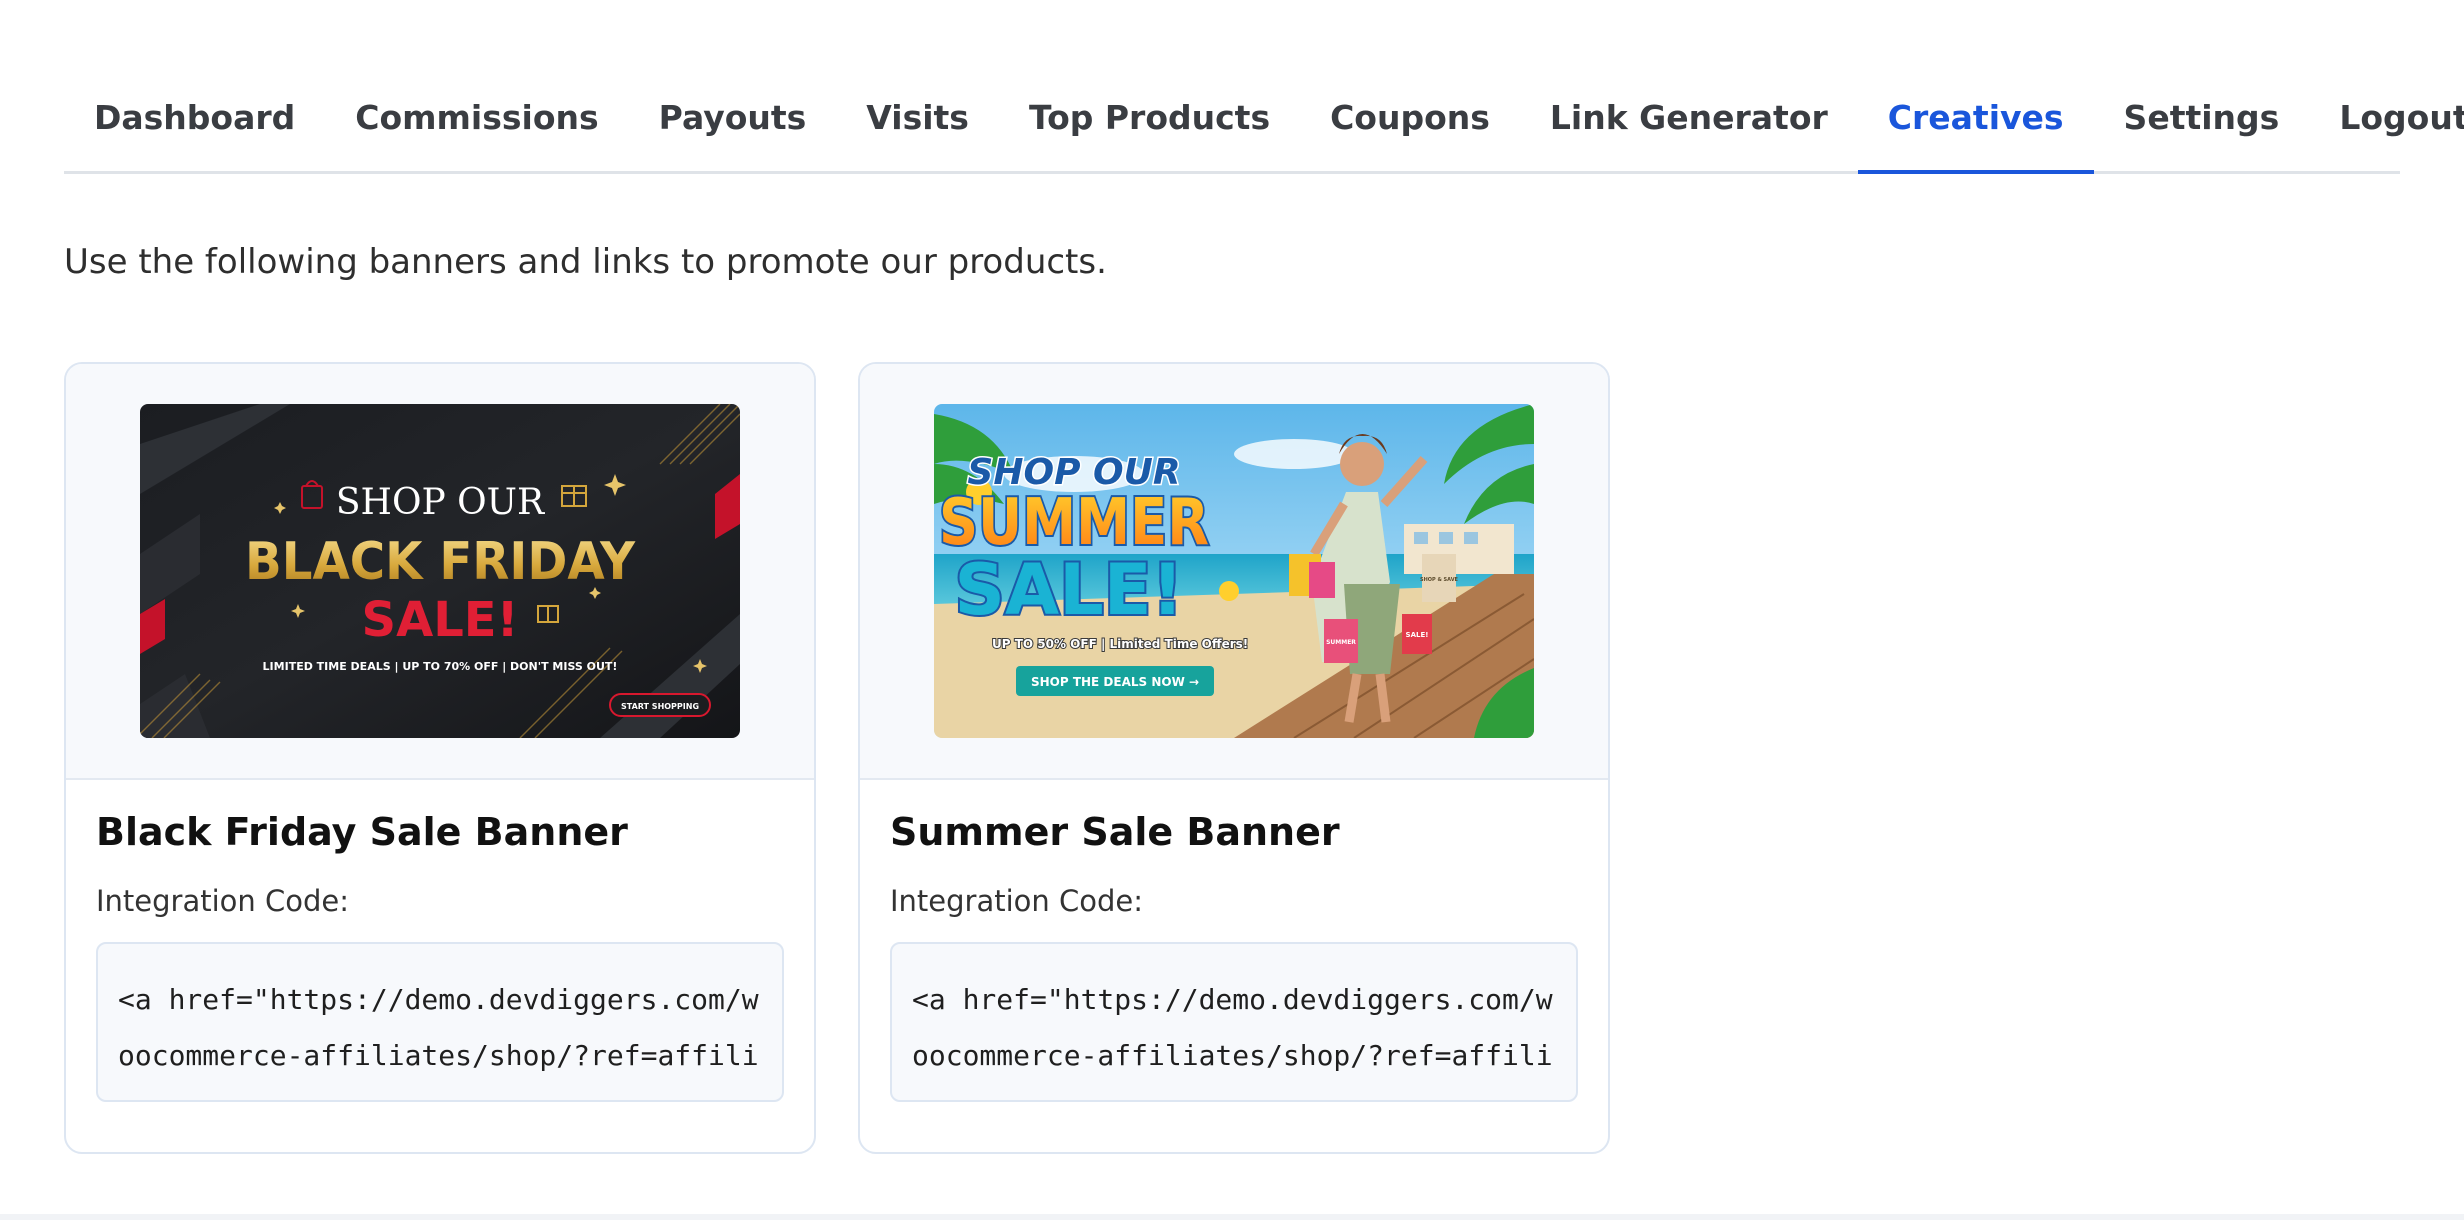  I want to click on tab-top-products: Top Products, so click(1149, 120).